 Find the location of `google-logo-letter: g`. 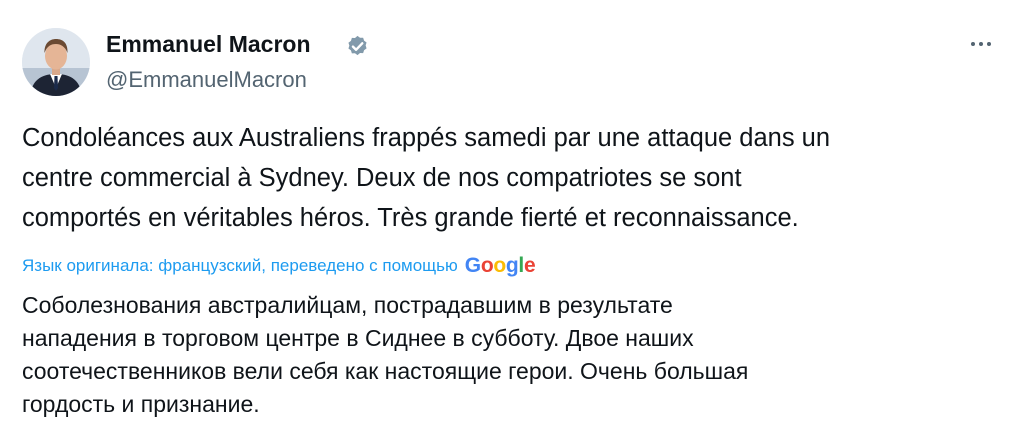

google-logo-letter: g is located at coordinates (512, 265).